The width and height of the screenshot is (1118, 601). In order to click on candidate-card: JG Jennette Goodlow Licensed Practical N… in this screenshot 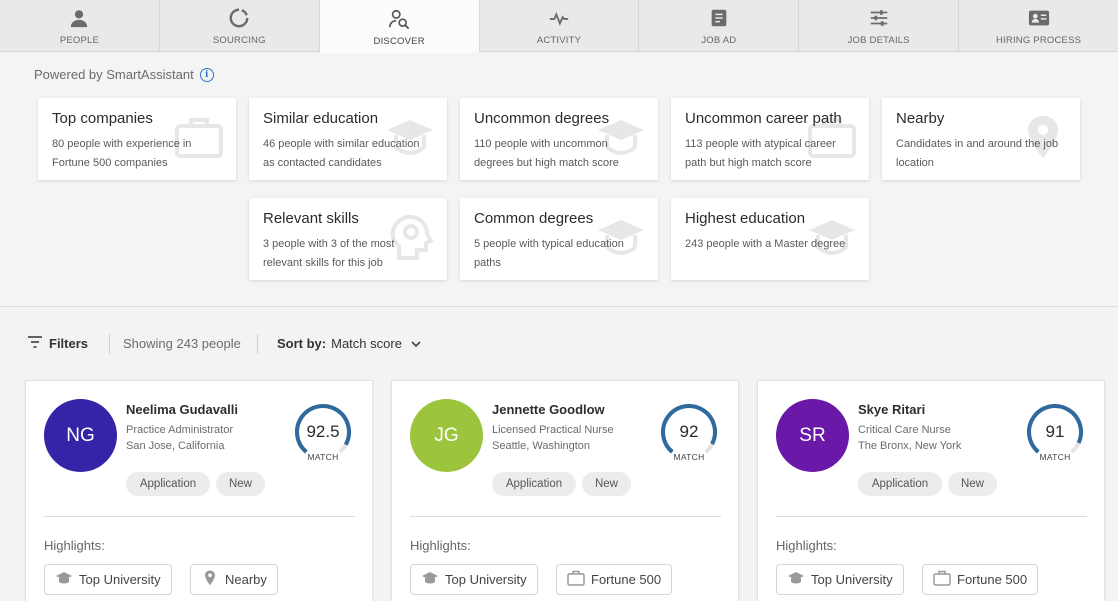, I will do `click(565, 490)`.